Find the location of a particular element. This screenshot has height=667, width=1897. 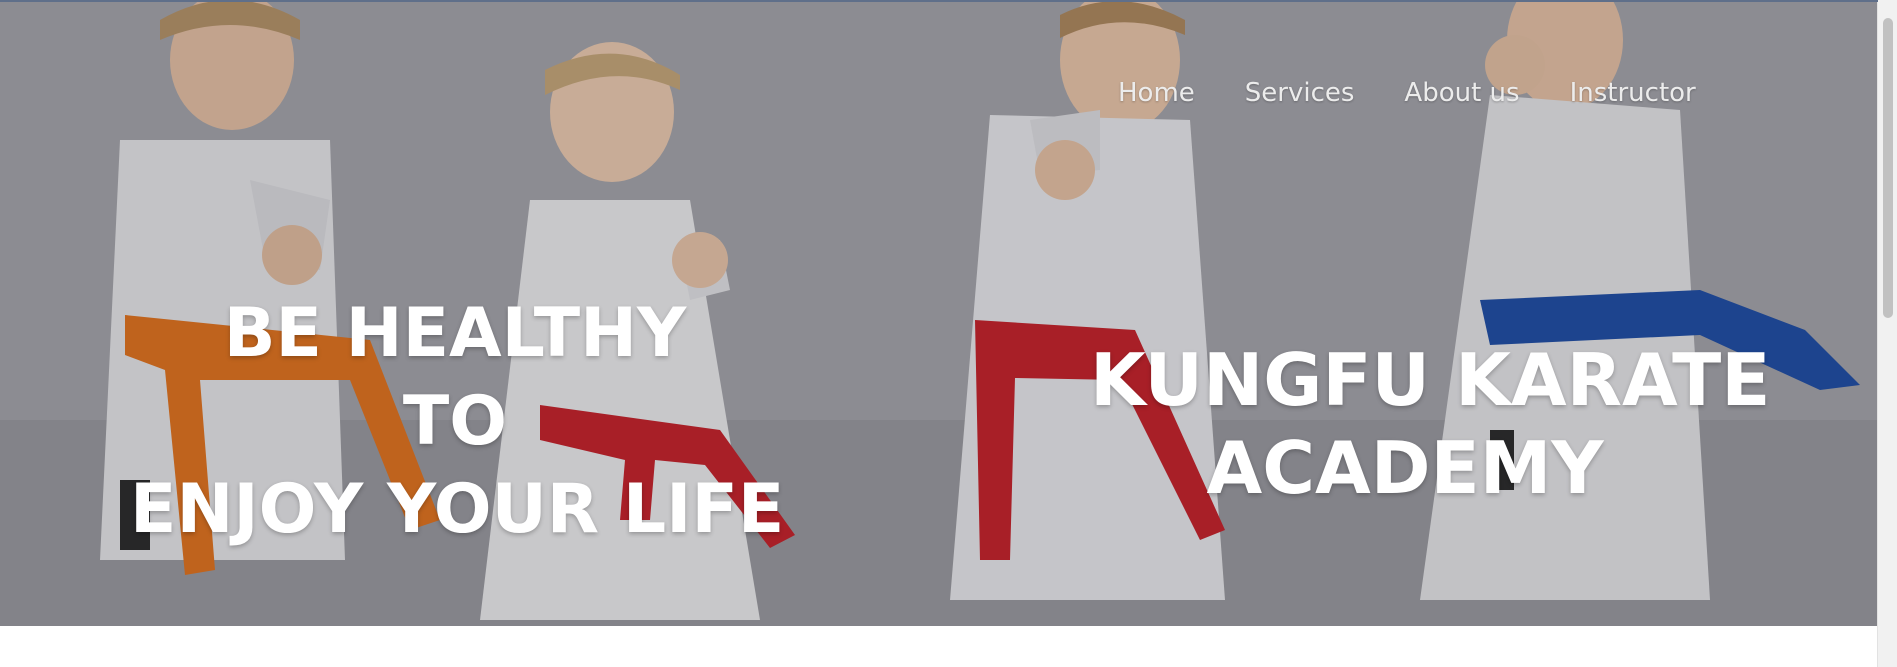

academy-title-line-2: ACADEMY is located at coordinates (1405, 468).